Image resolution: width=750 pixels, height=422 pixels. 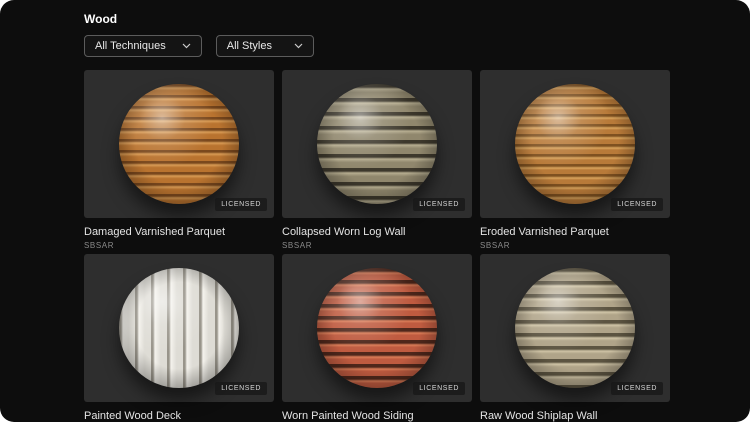 I want to click on styles-dropdown-label: All Styles, so click(x=249, y=46).